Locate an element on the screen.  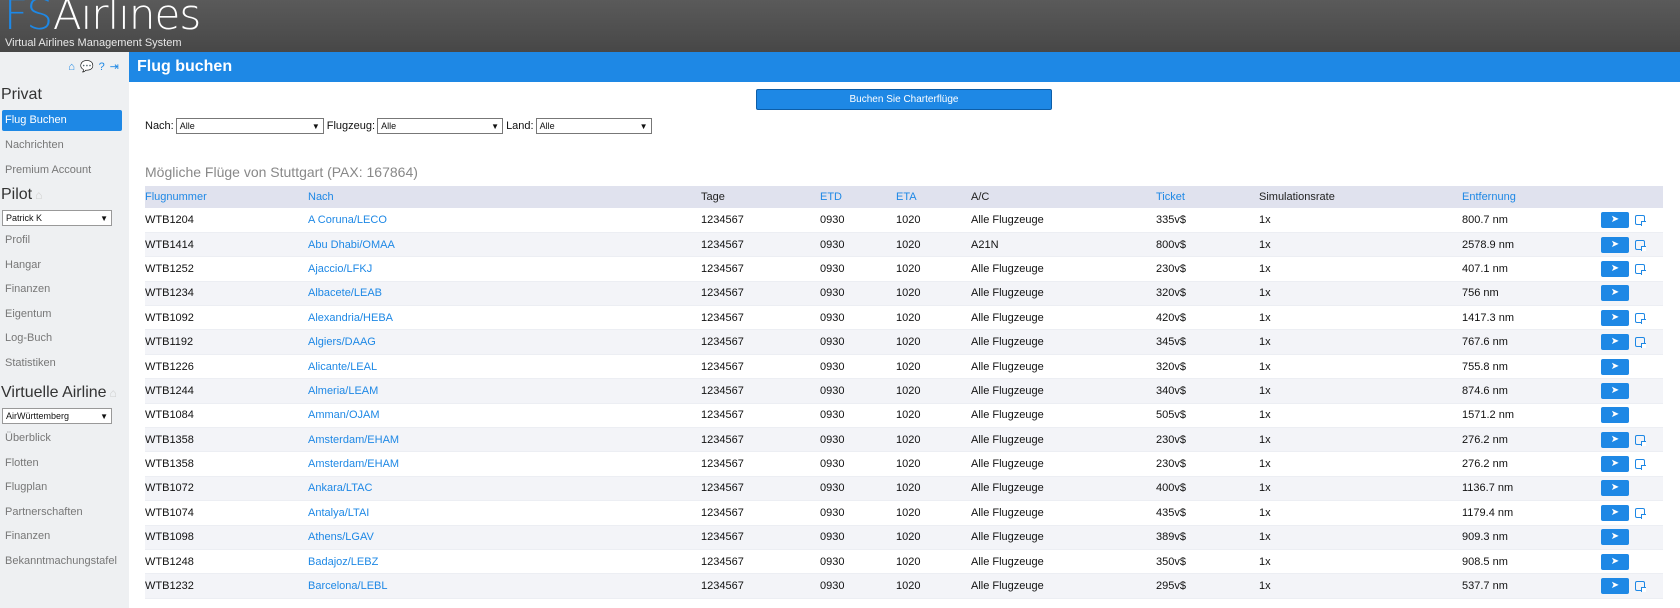
destination-link: Antalya/LTAI is located at coordinates (504, 513).